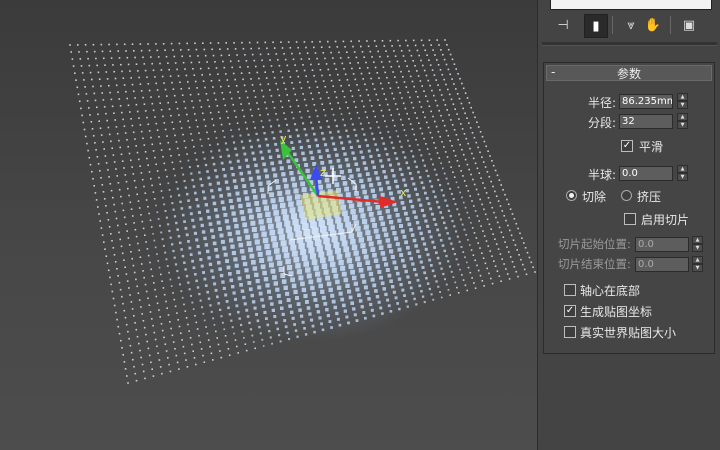  What do you see at coordinates (653, 25) in the screenshot?
I see `motion-tab-icon: ✋` at bounding box center [653, 25].